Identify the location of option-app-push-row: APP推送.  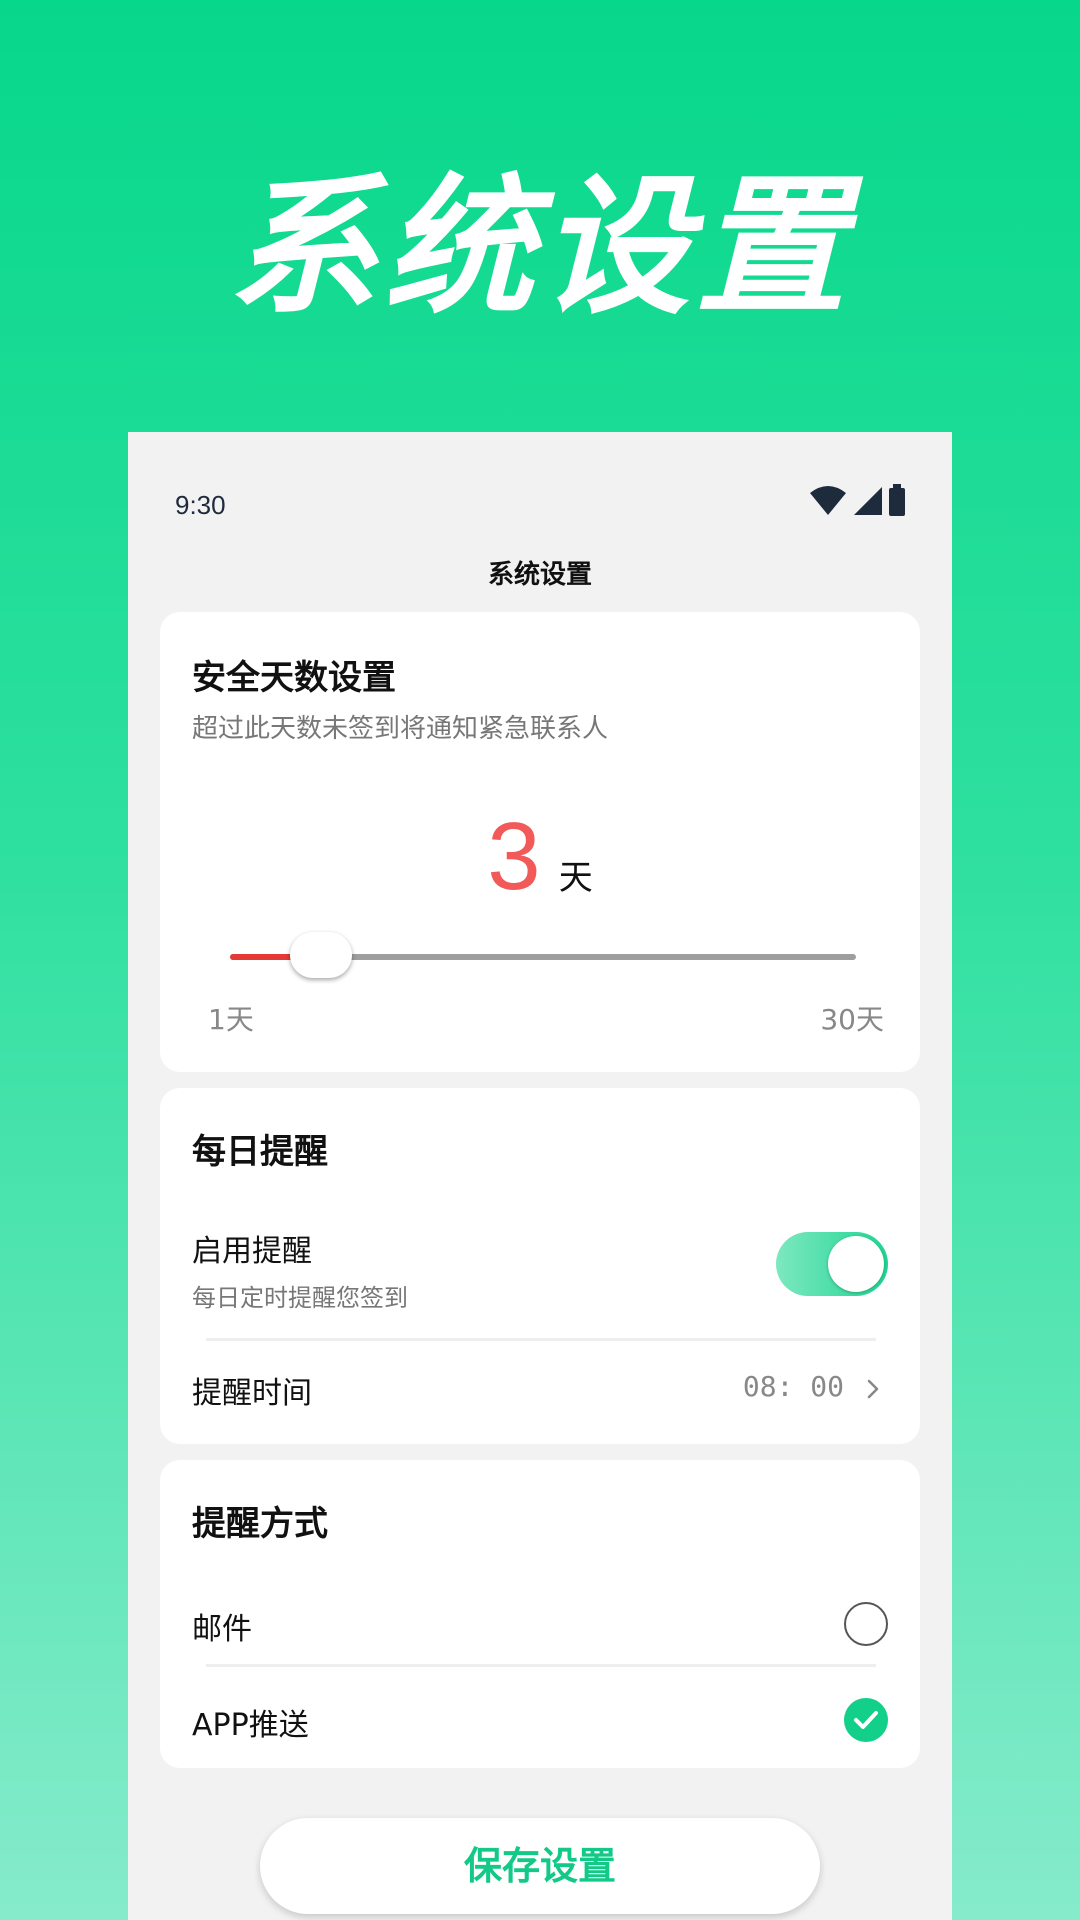
(540, 1720).